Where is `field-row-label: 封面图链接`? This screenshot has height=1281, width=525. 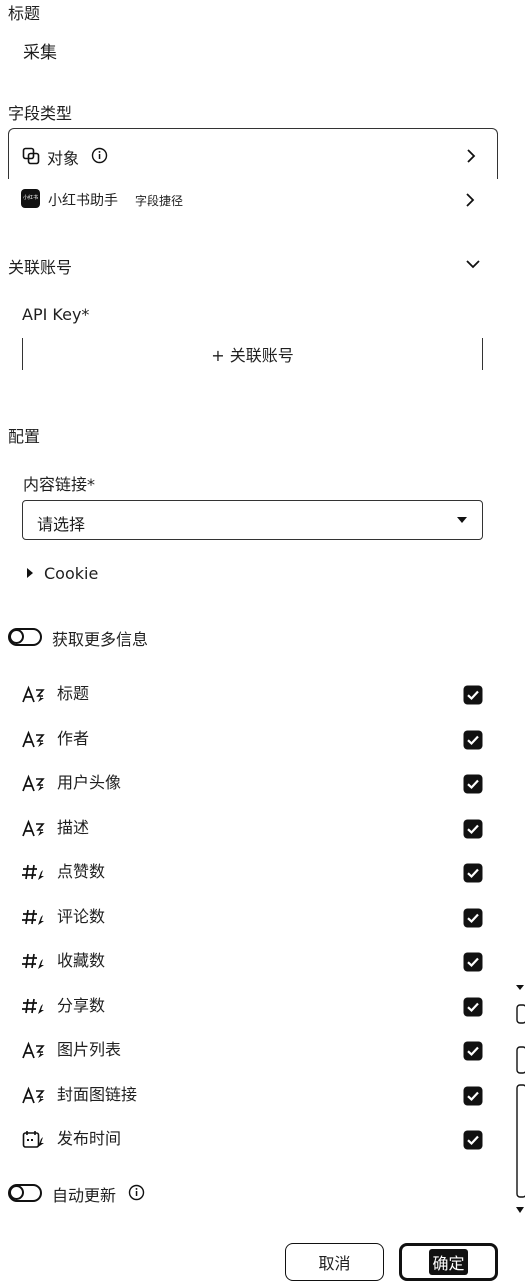 field-row-label: 封面图链接 is located at coordinates (97, 1094).